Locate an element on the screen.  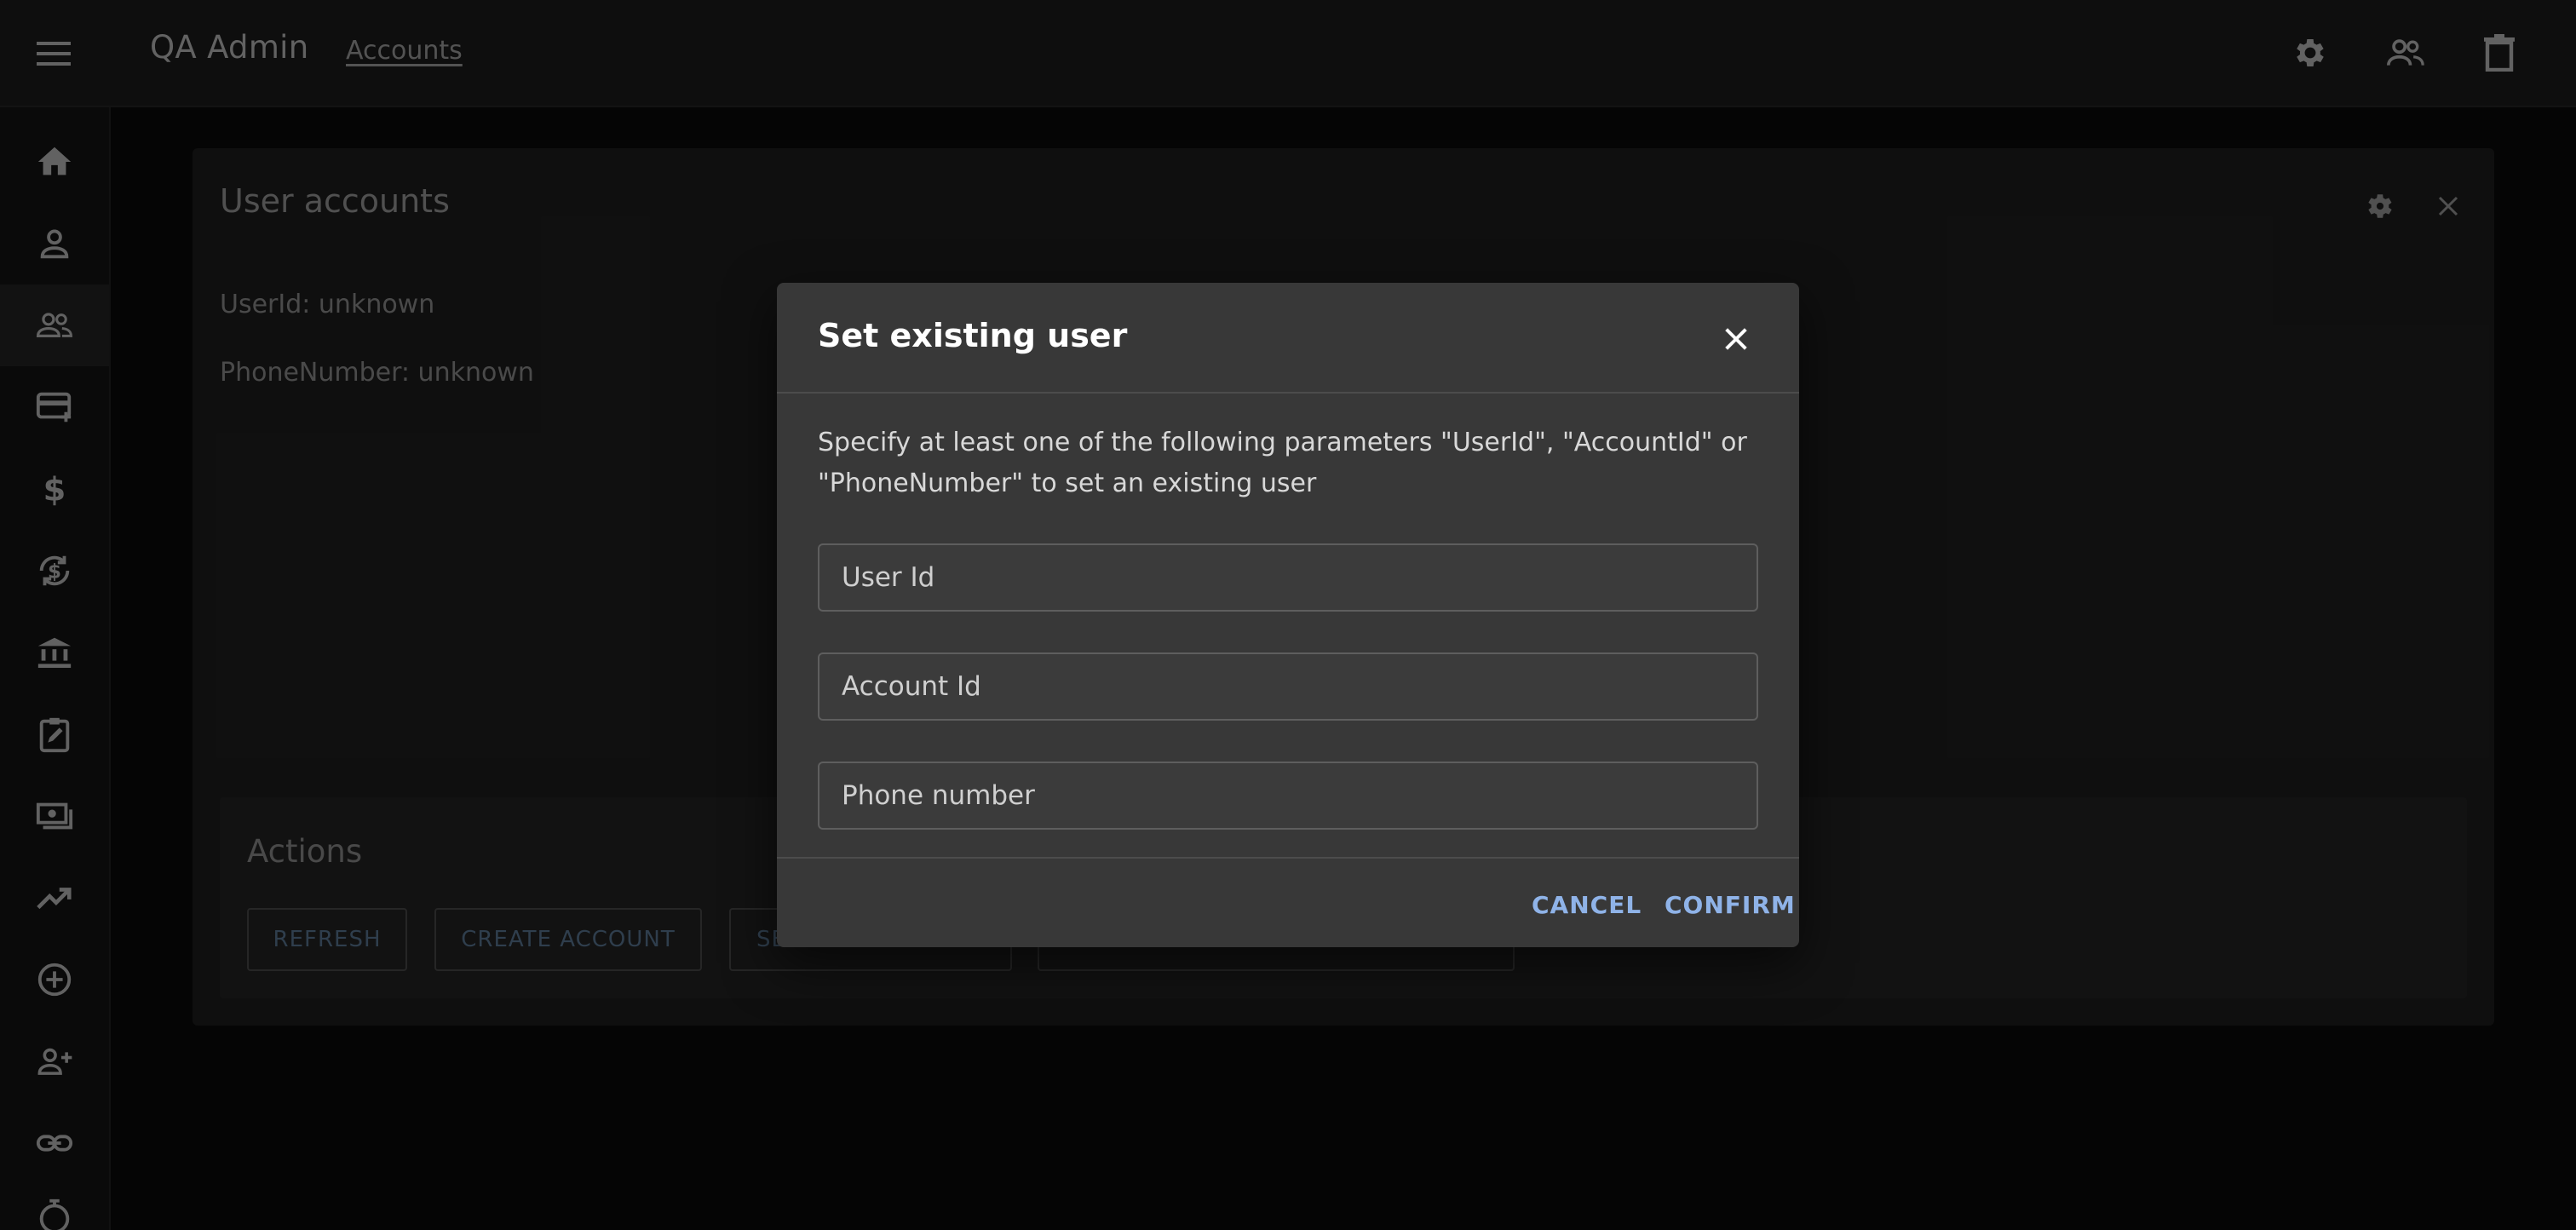
phone-number-input is located at coordinates (1288, 796).